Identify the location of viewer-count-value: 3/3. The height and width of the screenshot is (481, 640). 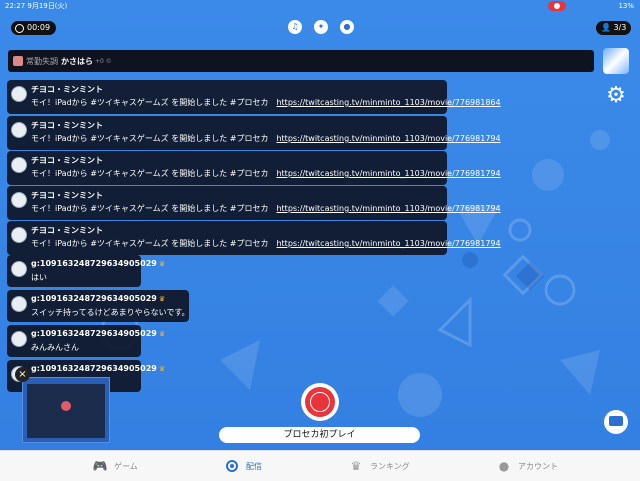
(620, 27).